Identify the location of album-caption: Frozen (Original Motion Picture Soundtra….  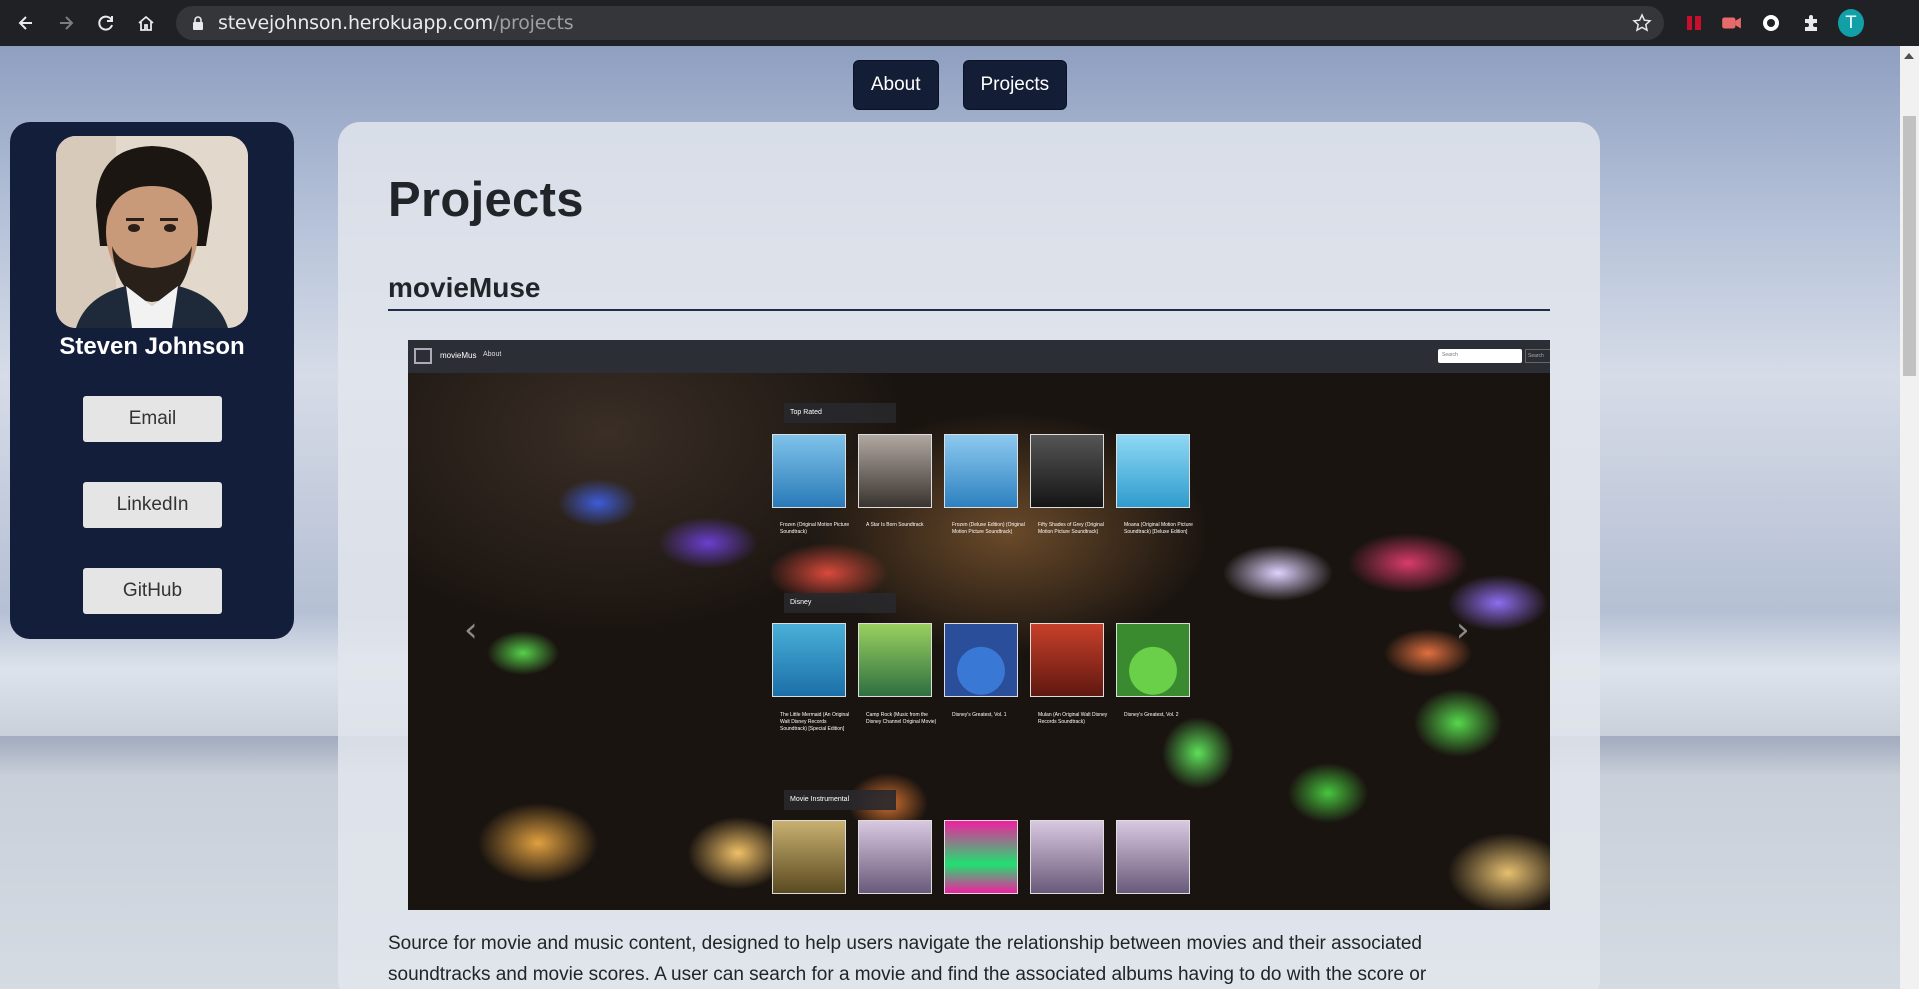
(815, 528).